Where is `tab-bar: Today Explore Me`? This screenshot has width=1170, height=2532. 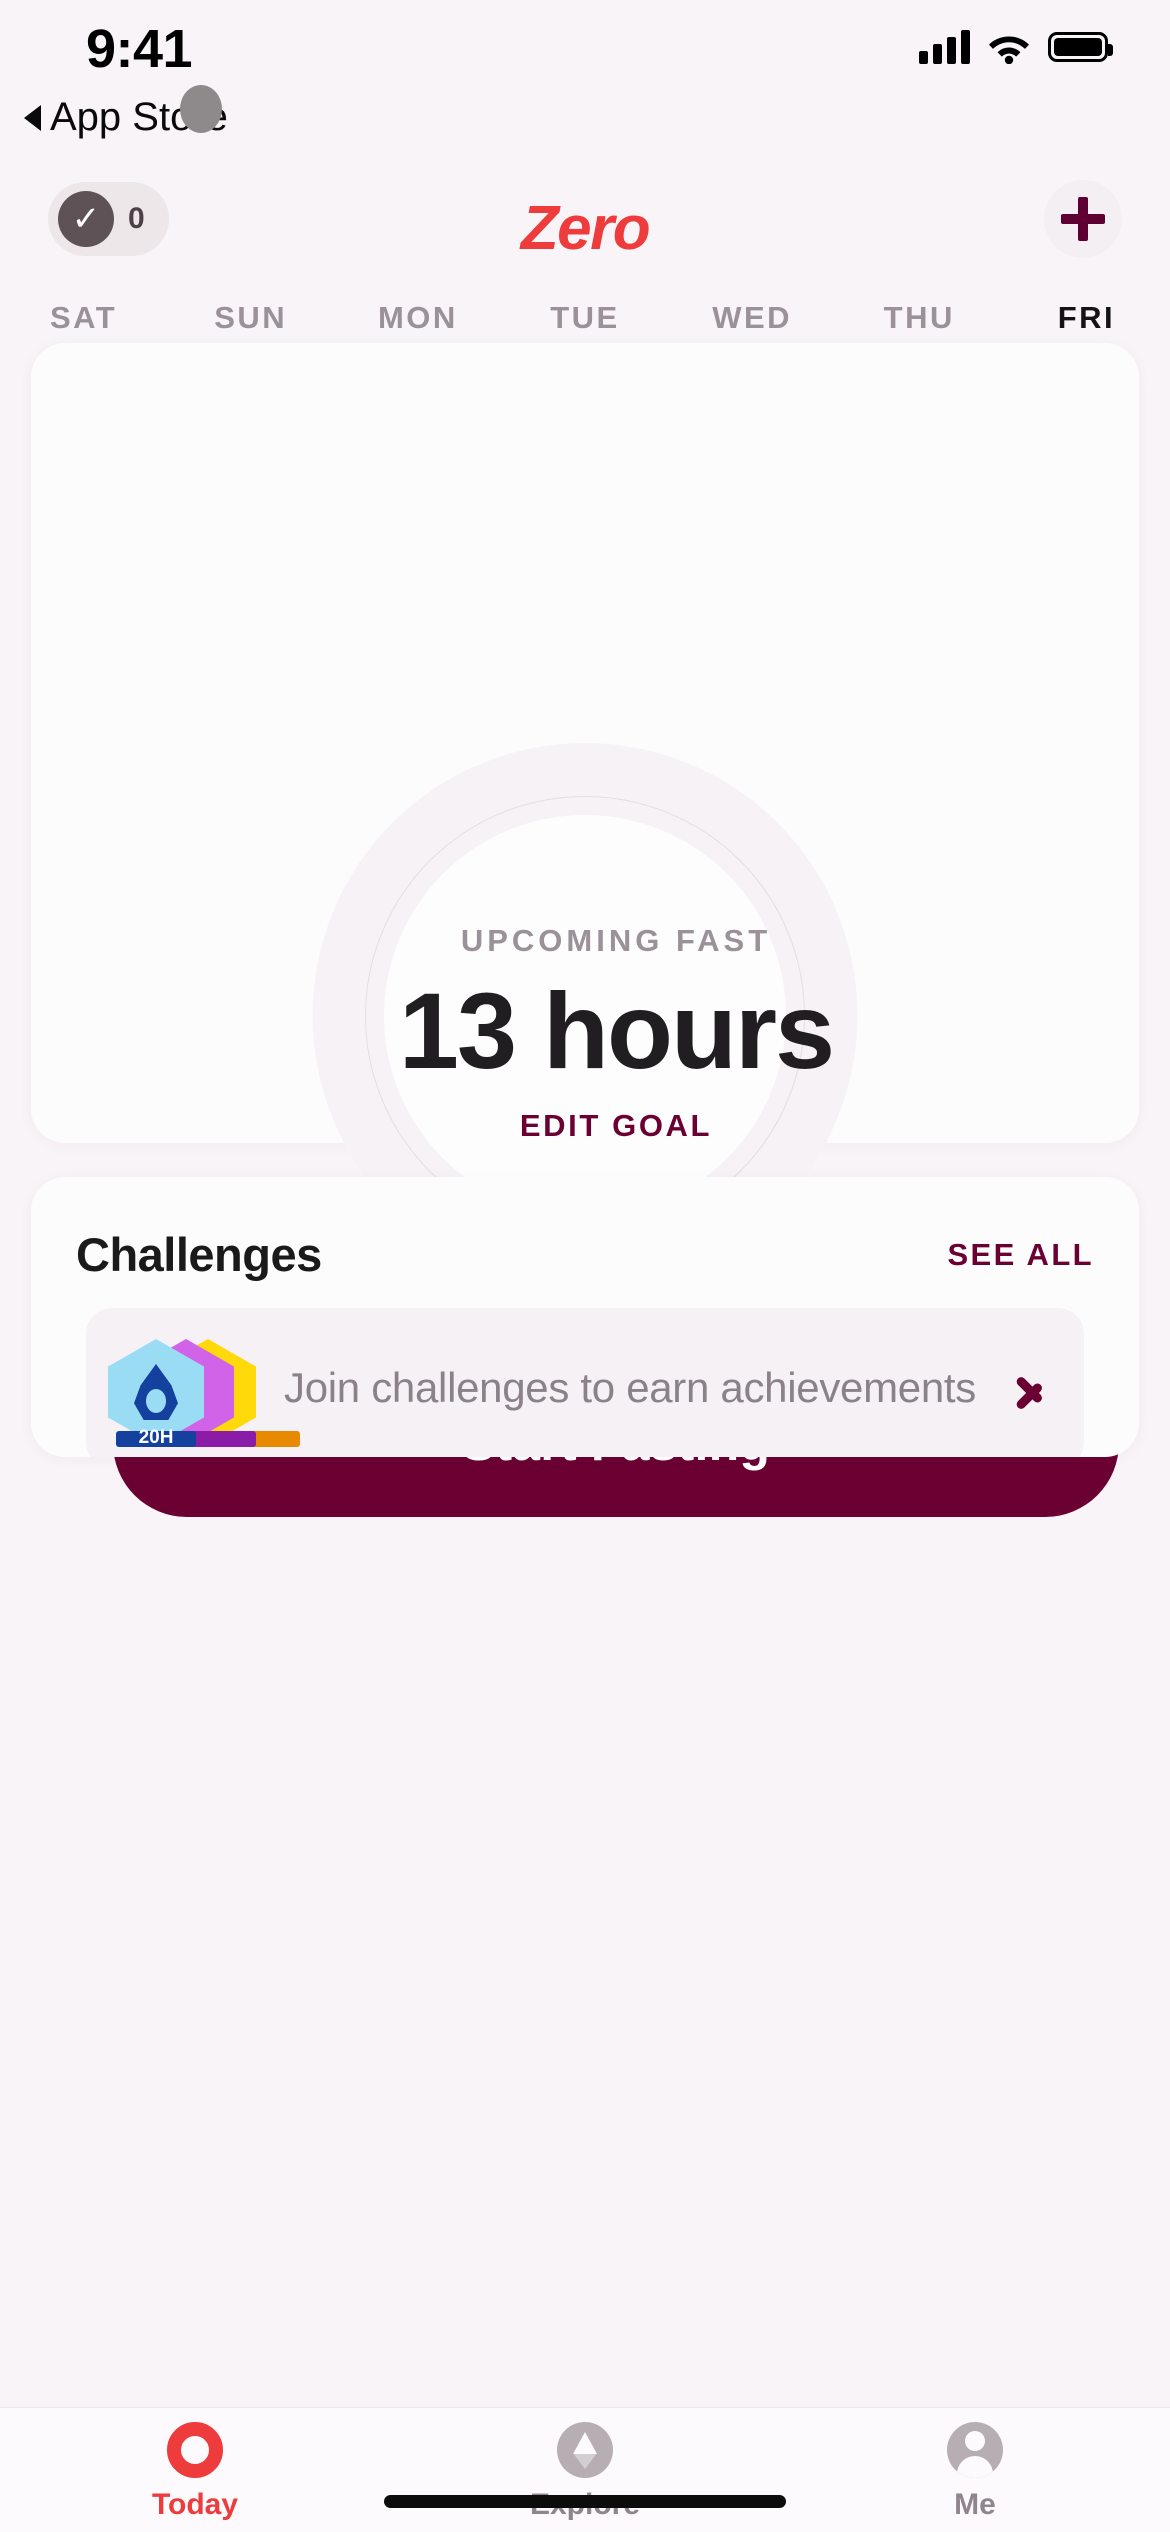 tab-bar: Today Explore Me is located at coordinates (585, 2469).